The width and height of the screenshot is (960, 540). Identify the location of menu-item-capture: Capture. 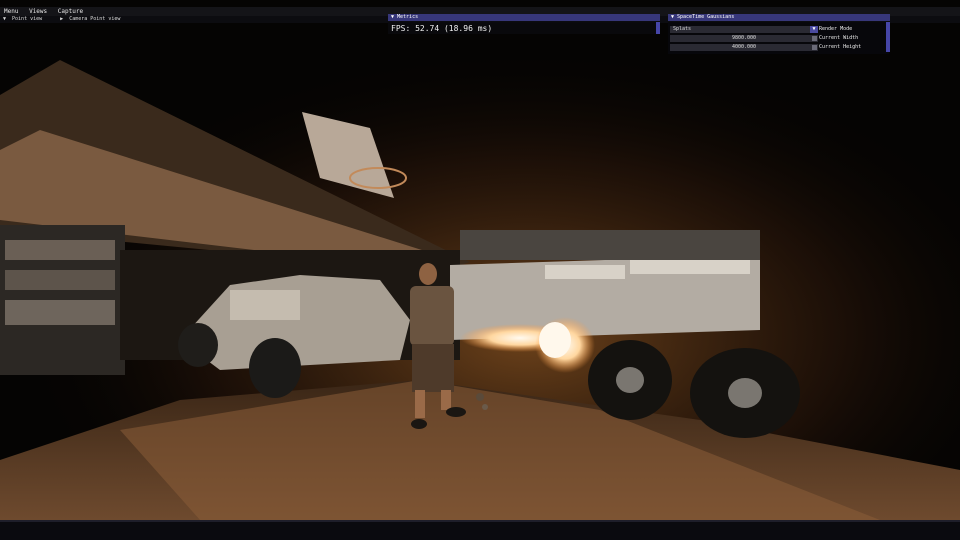
(70, 11).